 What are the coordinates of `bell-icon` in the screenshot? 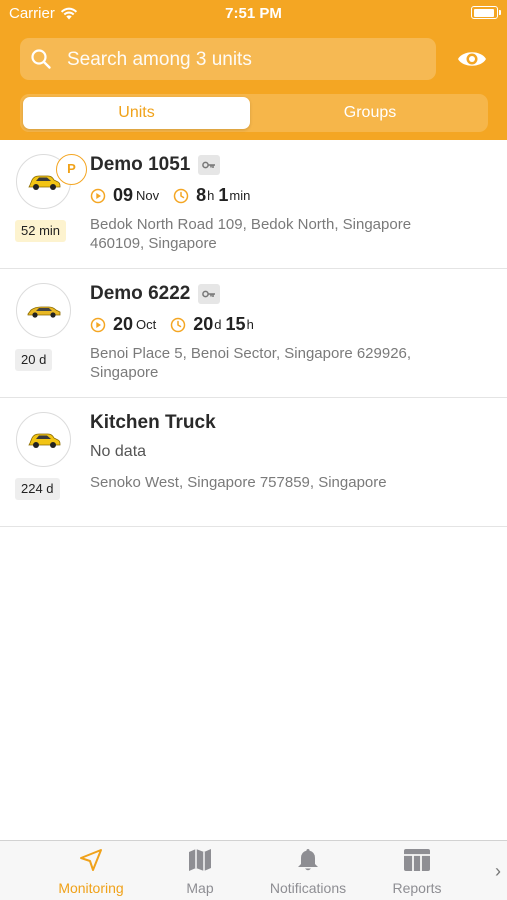 It's located at (308, 860).